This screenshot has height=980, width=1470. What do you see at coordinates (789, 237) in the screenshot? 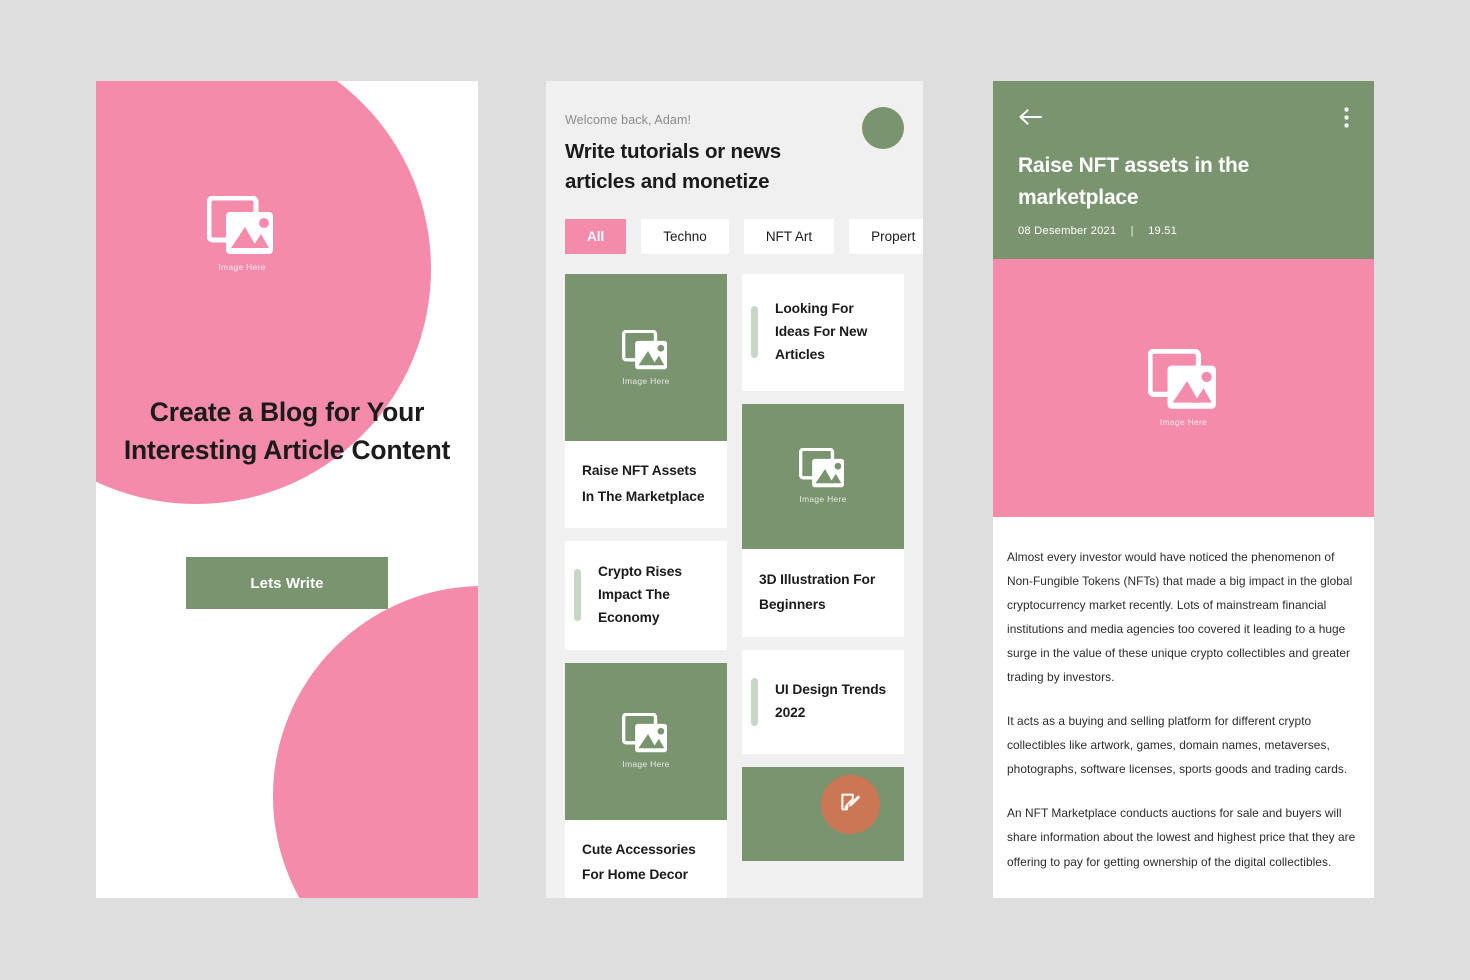
I see `category-chip-nft-art: NFT Art` at bounding box center [789, 237].